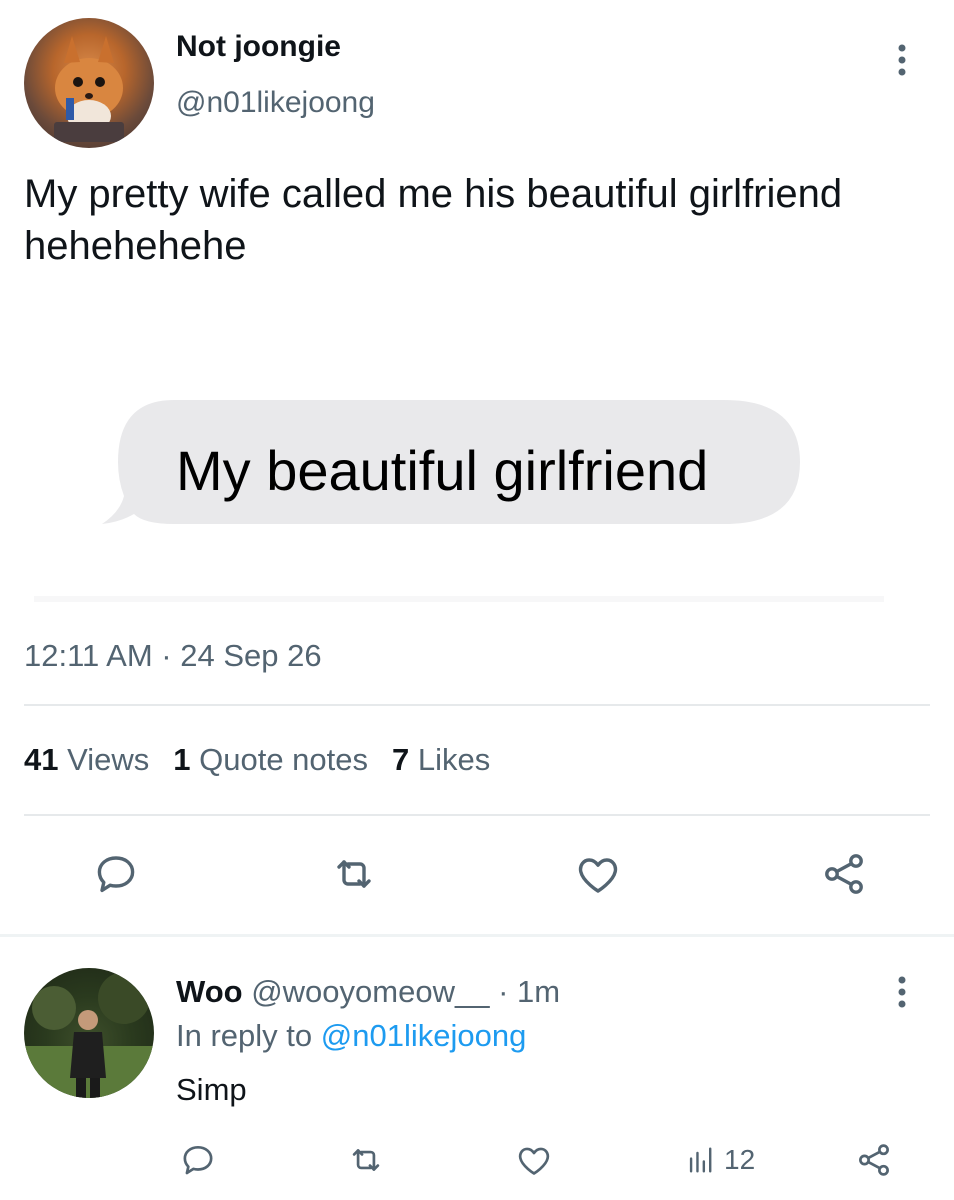 This screenshot has width=954, height=1200. Describe the element at coordinates (477, 935) in the screenshot. I see `section-separator` at that location.